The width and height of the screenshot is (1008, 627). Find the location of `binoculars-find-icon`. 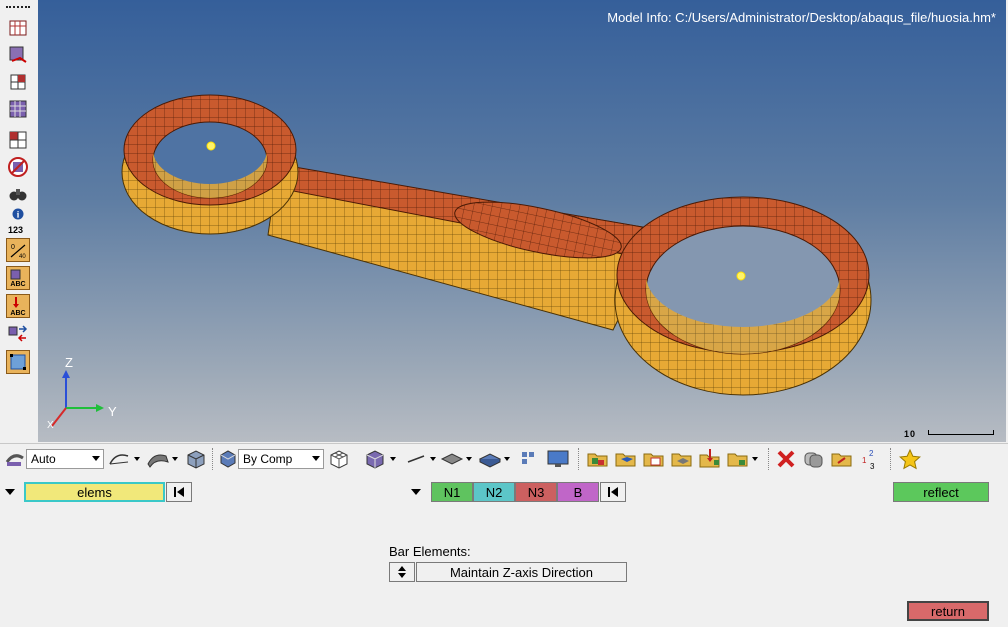

binoculars-find-icon is located at coordinates (18, 194).